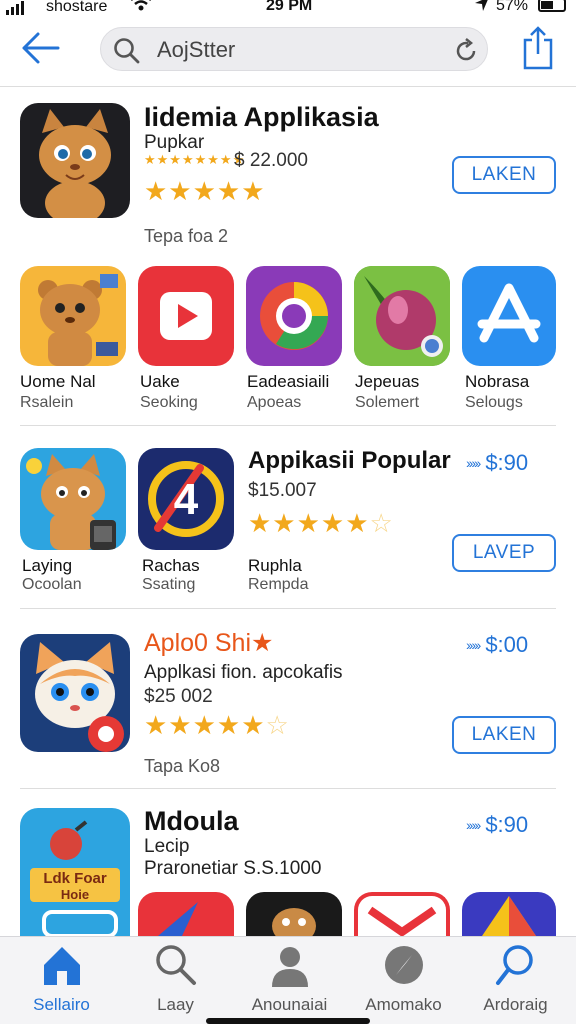 The image size is (576, 1024). I want to click on featured-price: $ 22.000, so click(271, 160).